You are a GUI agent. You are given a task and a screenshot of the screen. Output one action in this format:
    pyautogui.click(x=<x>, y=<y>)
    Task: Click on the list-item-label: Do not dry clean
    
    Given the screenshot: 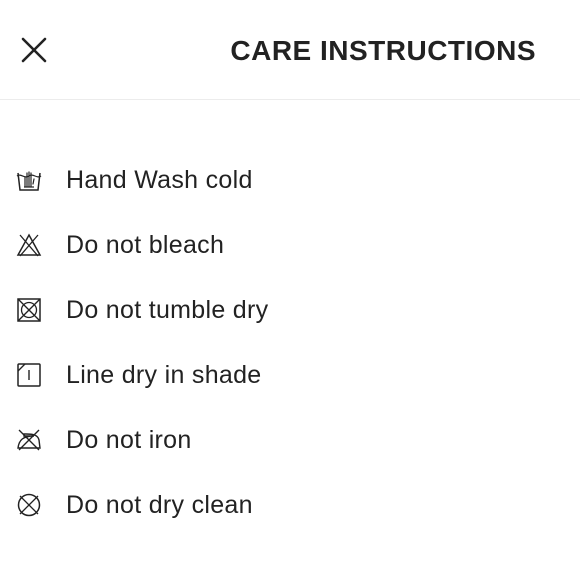 What is the action you would take?
    pyautogui.click(x=159, y=504)
    